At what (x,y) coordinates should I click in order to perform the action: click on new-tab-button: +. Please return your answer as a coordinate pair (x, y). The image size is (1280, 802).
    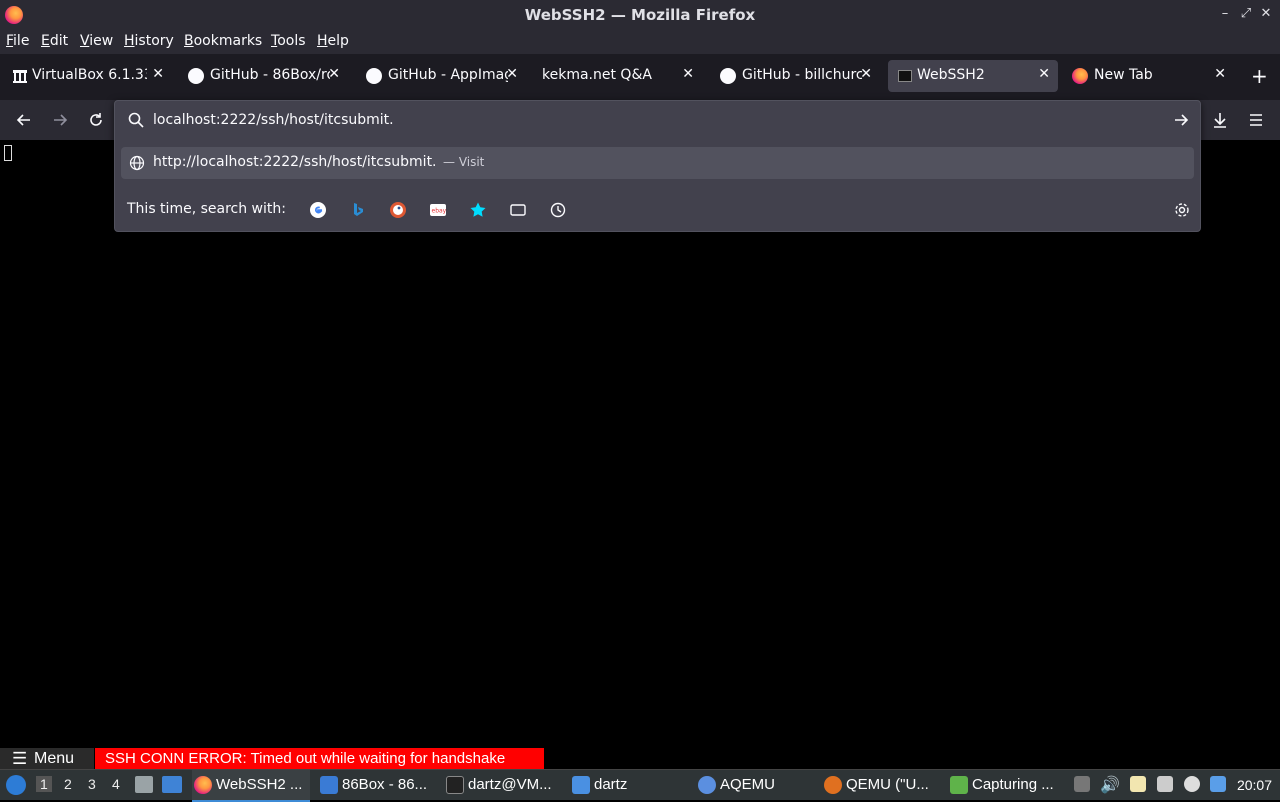
    Looking at the image, I should click on (1259, 76).